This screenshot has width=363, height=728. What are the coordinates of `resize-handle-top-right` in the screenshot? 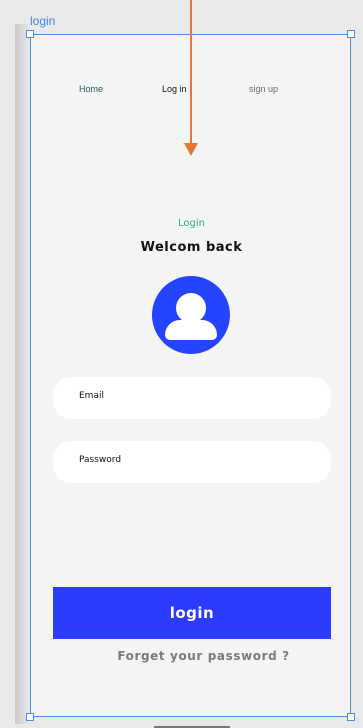 It's located at (351, 34).